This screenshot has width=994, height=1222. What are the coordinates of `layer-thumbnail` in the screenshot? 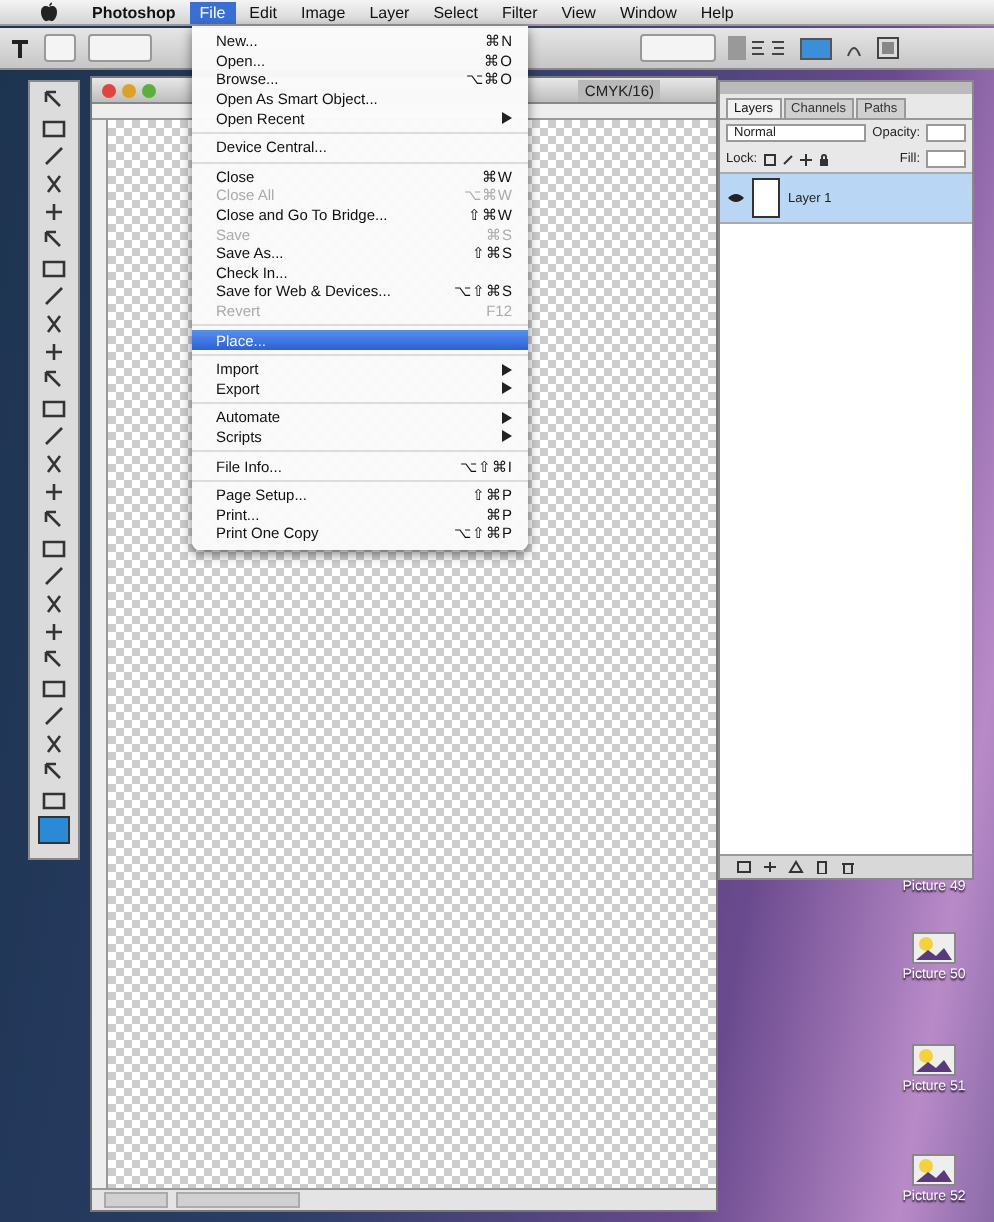 It's located at (766, 198).